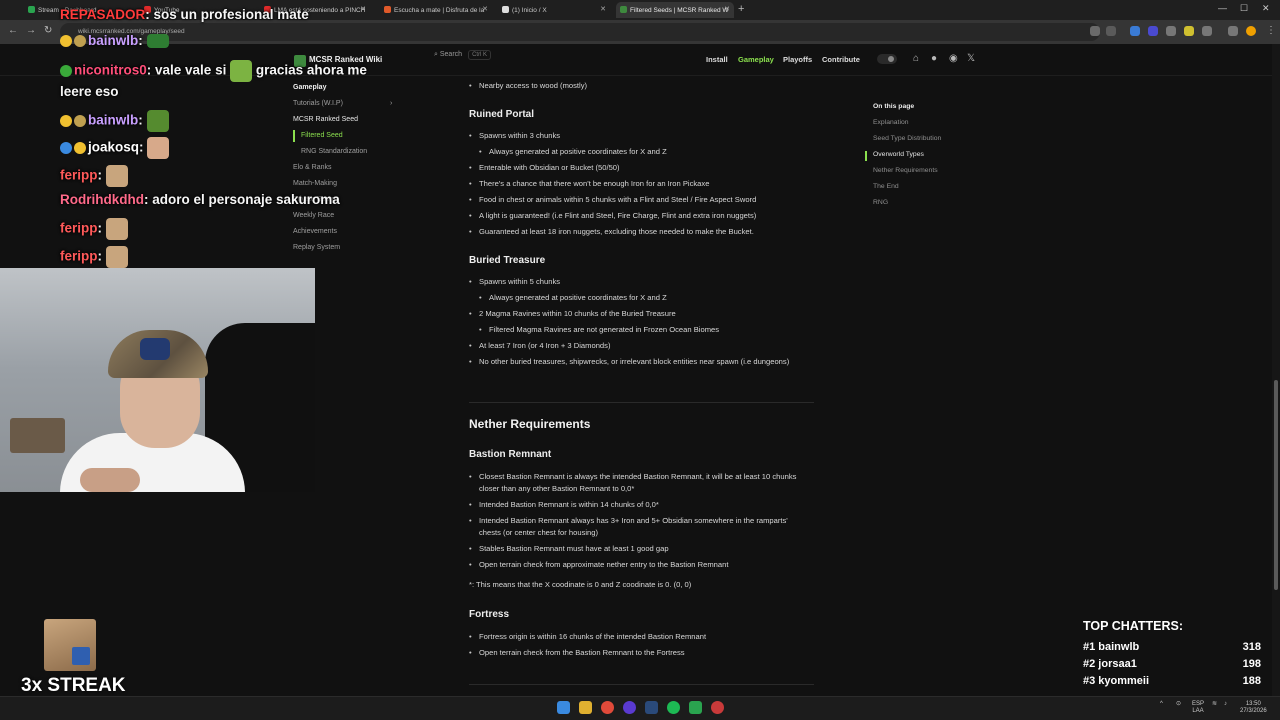 Image resolution: width=1280 pixels, height=720 pixels. What do you see at coordinates (1214, 704) in the screenshot?
I see `wifi-icon: ≋` at bounding box center [1214, 704].